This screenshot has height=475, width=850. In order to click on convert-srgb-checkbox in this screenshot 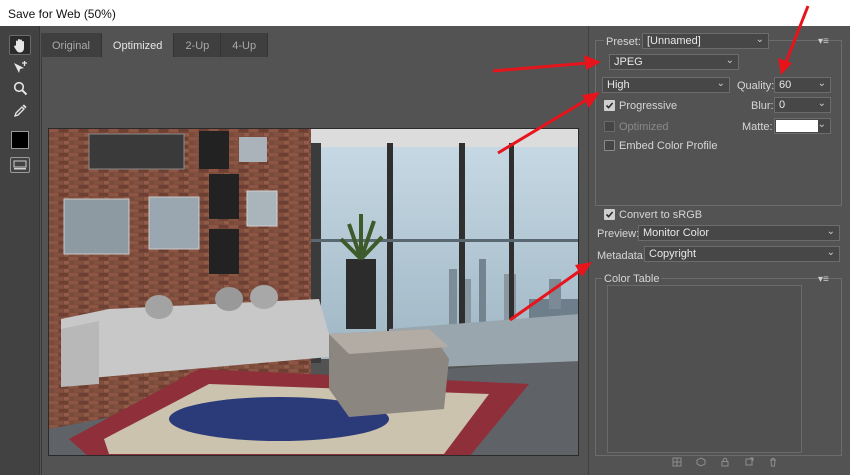, I will do `click(609, 214)`.